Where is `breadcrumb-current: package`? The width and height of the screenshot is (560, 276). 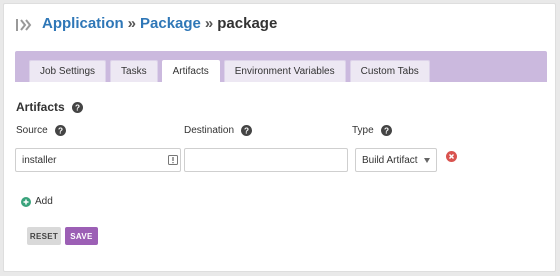 breadcrumb-current: package is located at coordinates (247, 23).